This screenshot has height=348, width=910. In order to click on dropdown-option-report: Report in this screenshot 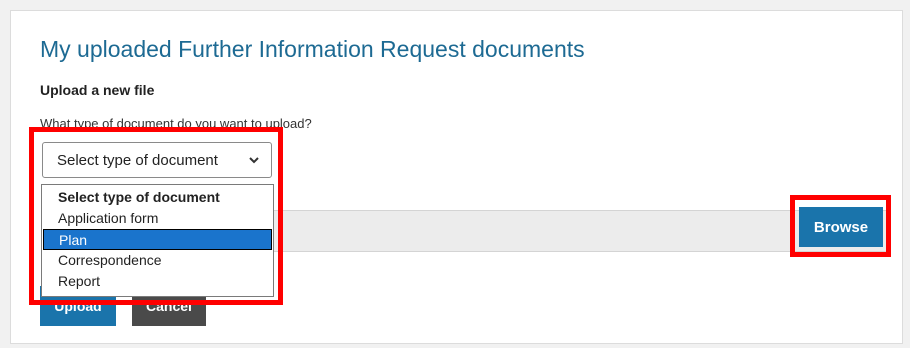, I will do `click(157, 281)`.